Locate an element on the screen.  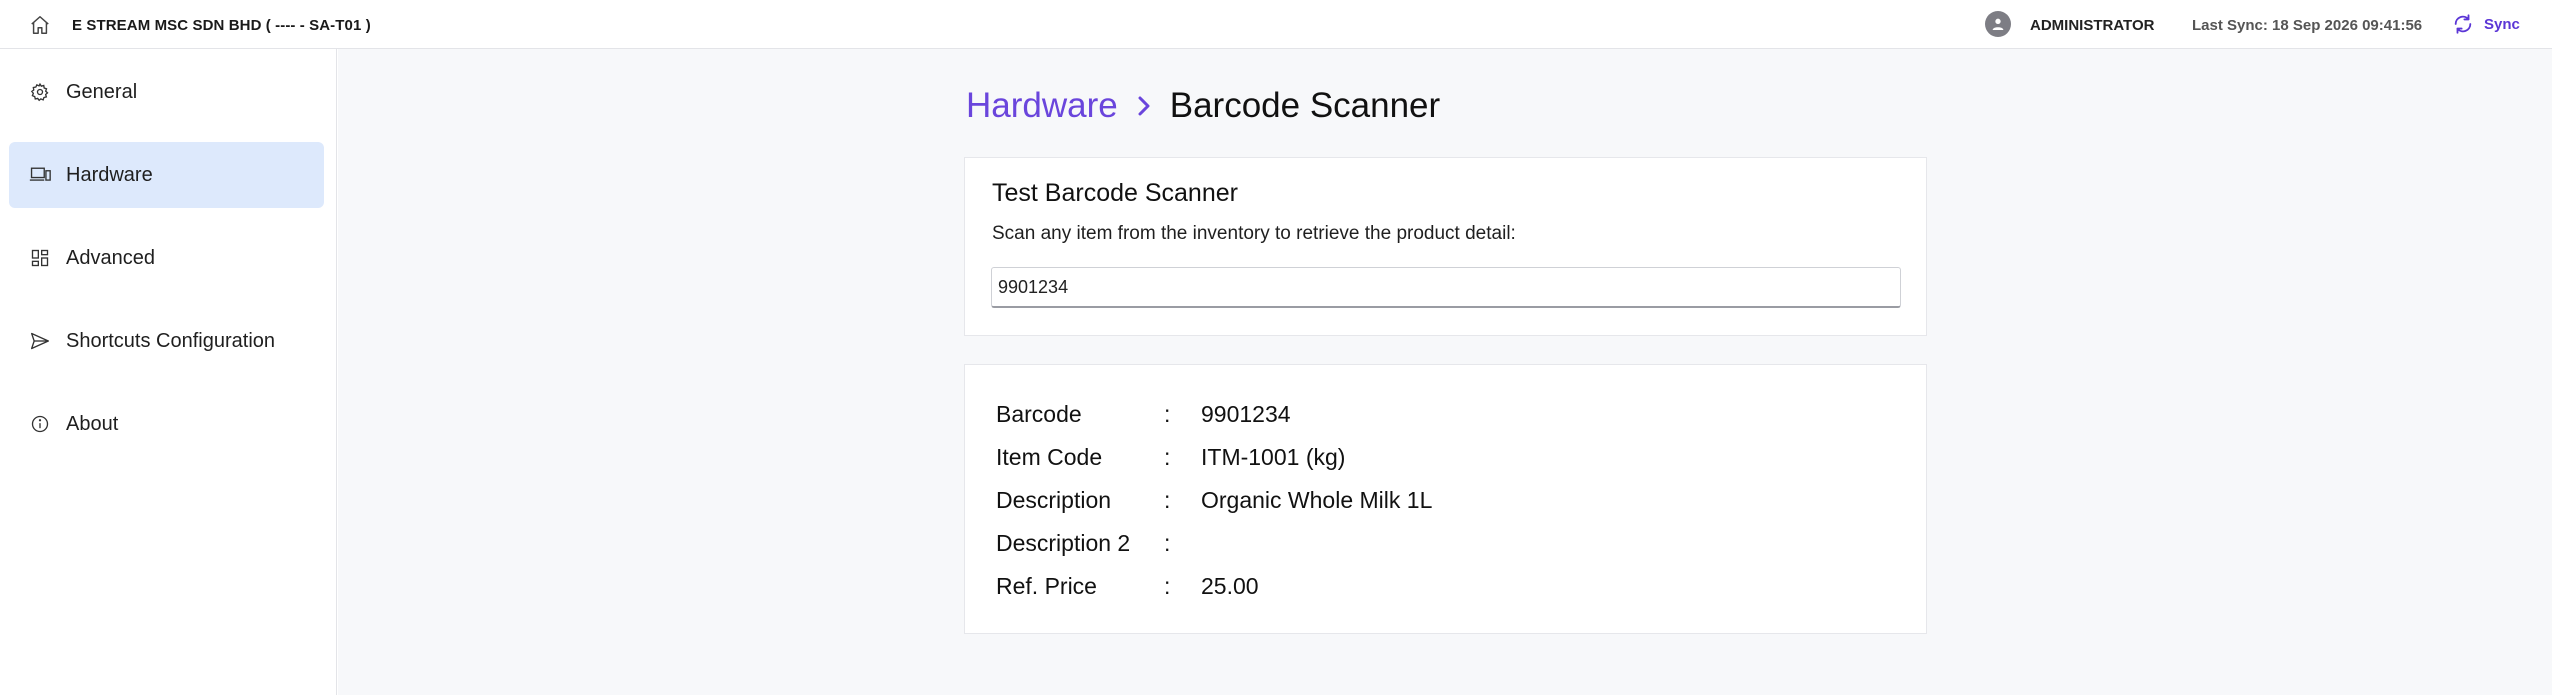
detail-row-description: Description : Organic Whole Milk 1L is located at coordinates (1214, 500).